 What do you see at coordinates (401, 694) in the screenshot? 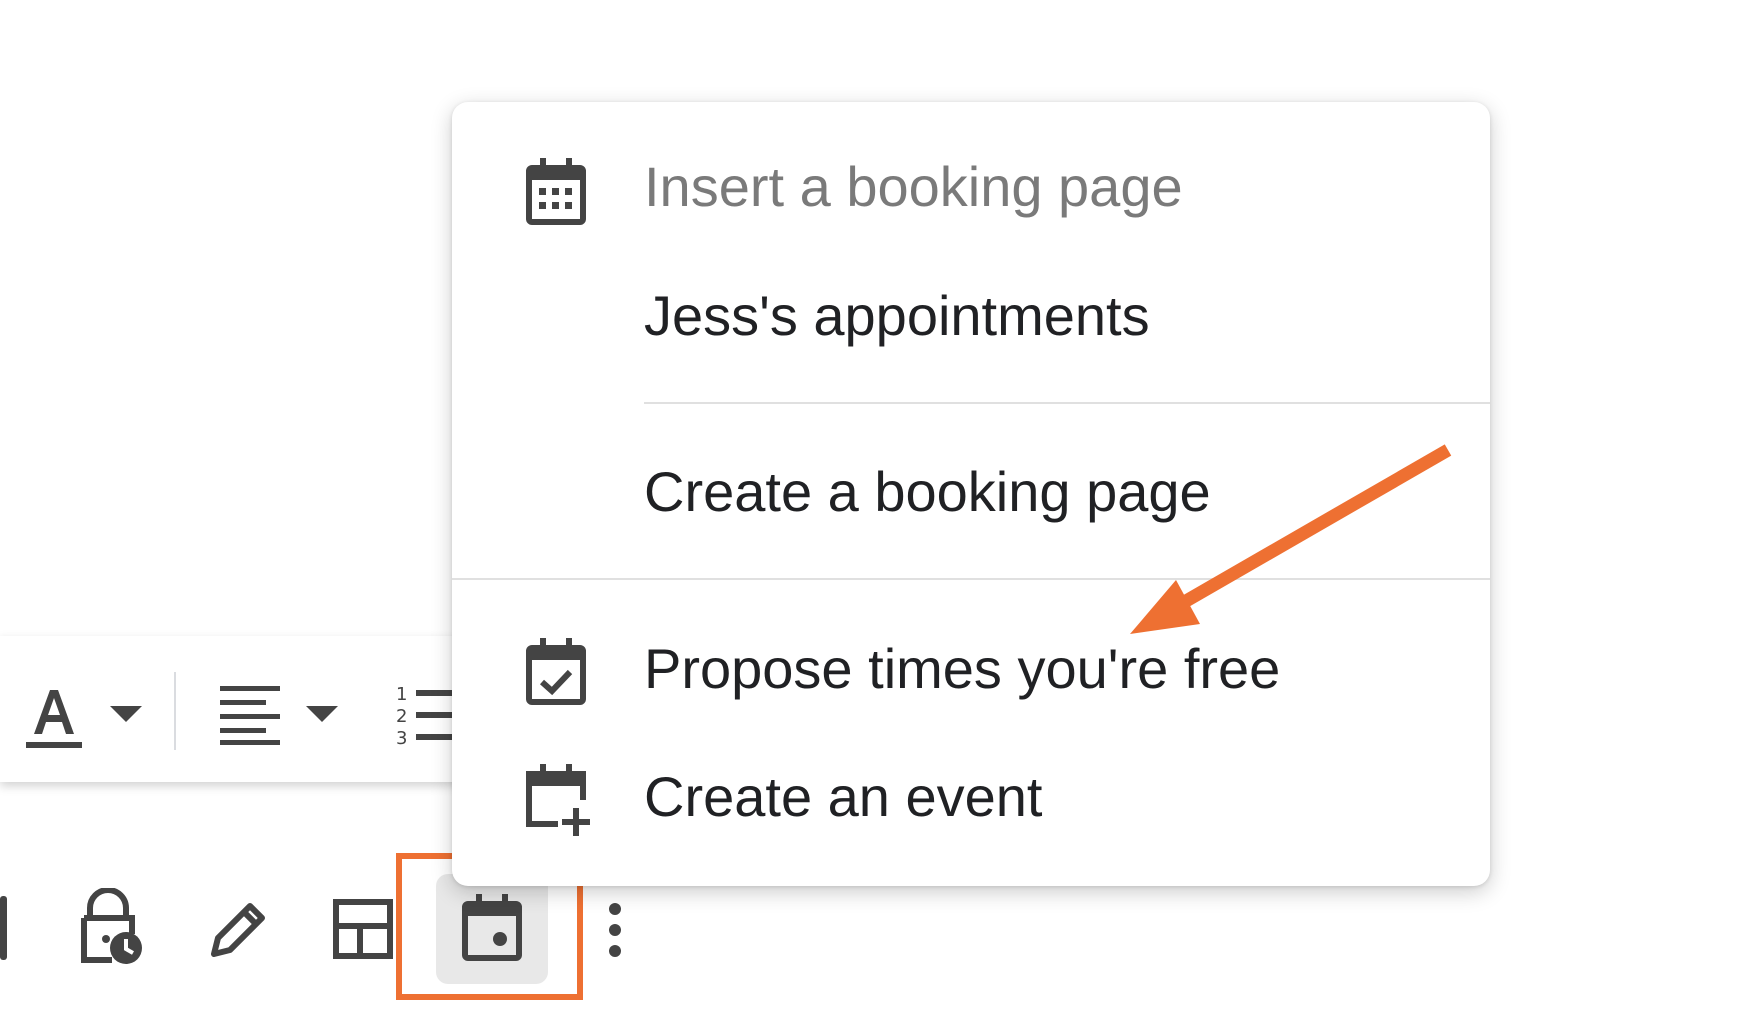
I see `svg-text: 1` at bounding box center [401, 694].